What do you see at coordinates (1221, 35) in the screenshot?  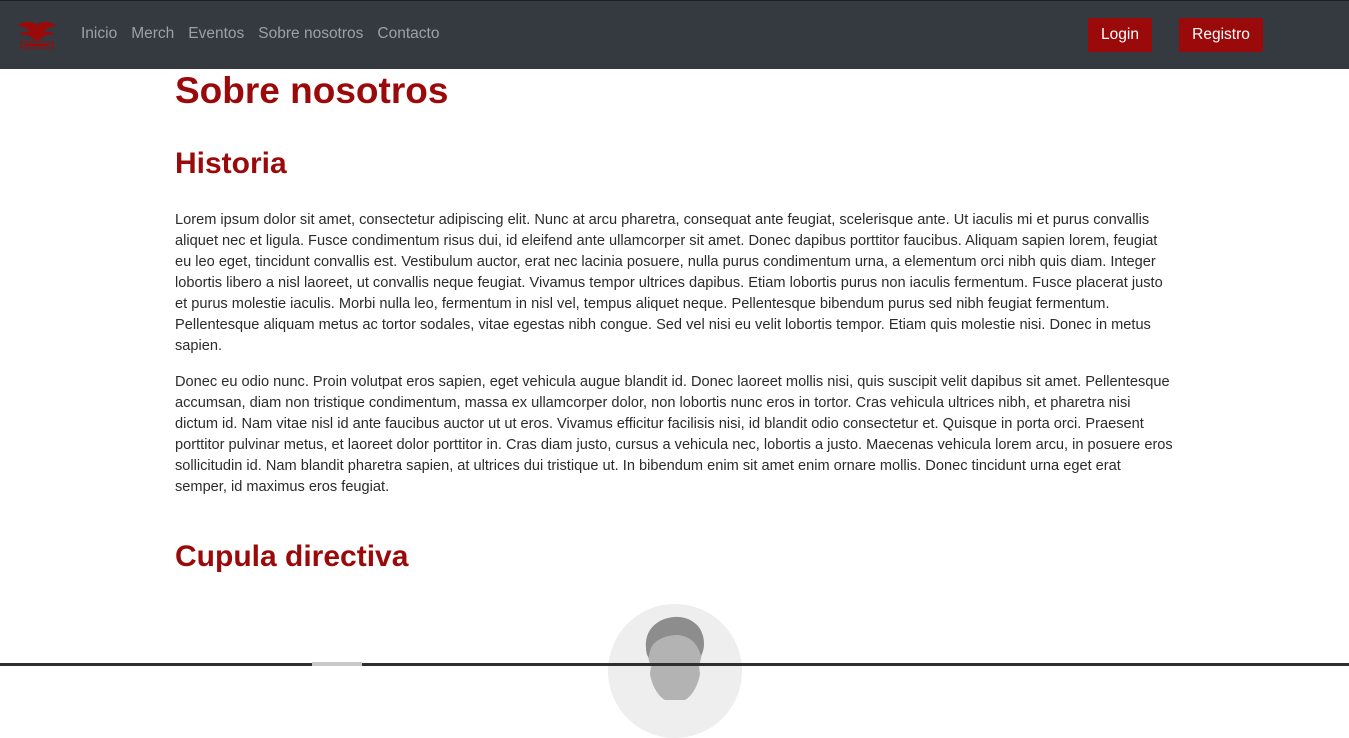 I see `register-button: Registro` at bounding box center [1221, 35].